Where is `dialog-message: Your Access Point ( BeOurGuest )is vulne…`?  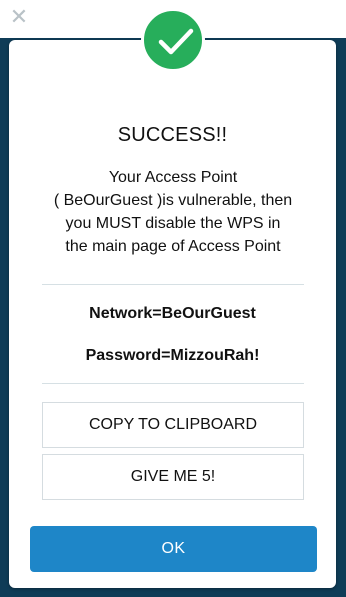 dialog-message: Your Access Point ( BeOurGuest )is vulne… is located at coordinates (173, 212).